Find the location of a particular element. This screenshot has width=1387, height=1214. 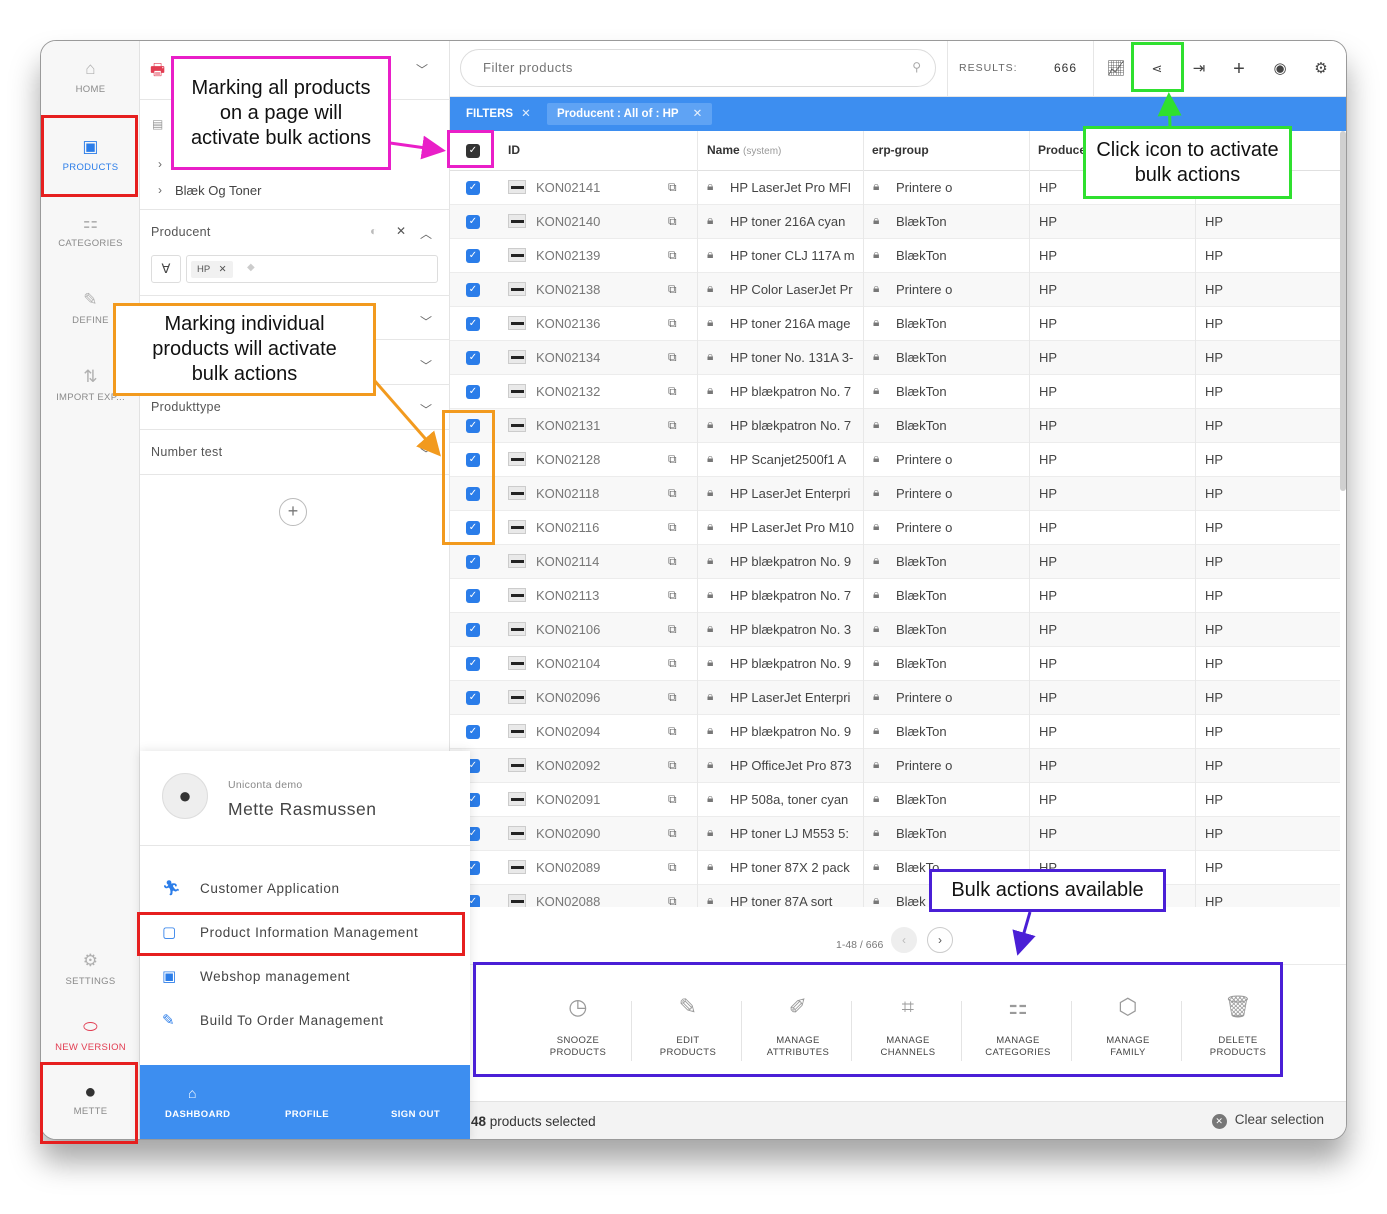

operator-select: ∀ is located at coordinates (166, 269).